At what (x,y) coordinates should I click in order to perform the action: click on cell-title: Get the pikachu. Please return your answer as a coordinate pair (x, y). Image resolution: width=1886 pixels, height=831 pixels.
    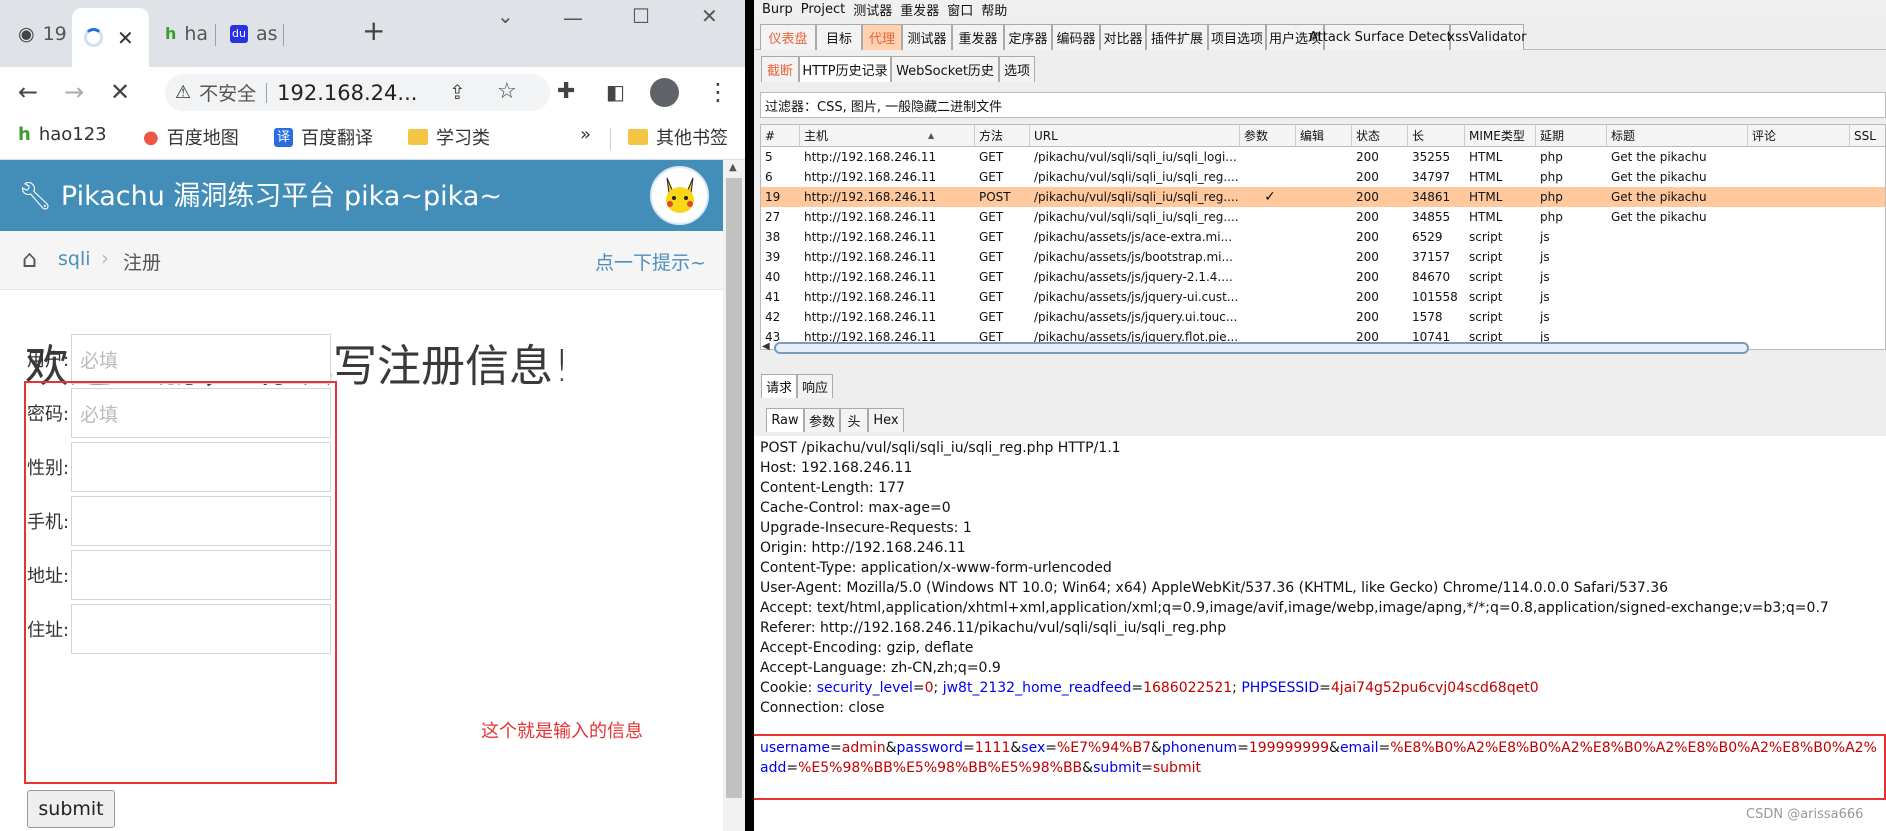
    Looking at the image, I should click on (1659, 157).